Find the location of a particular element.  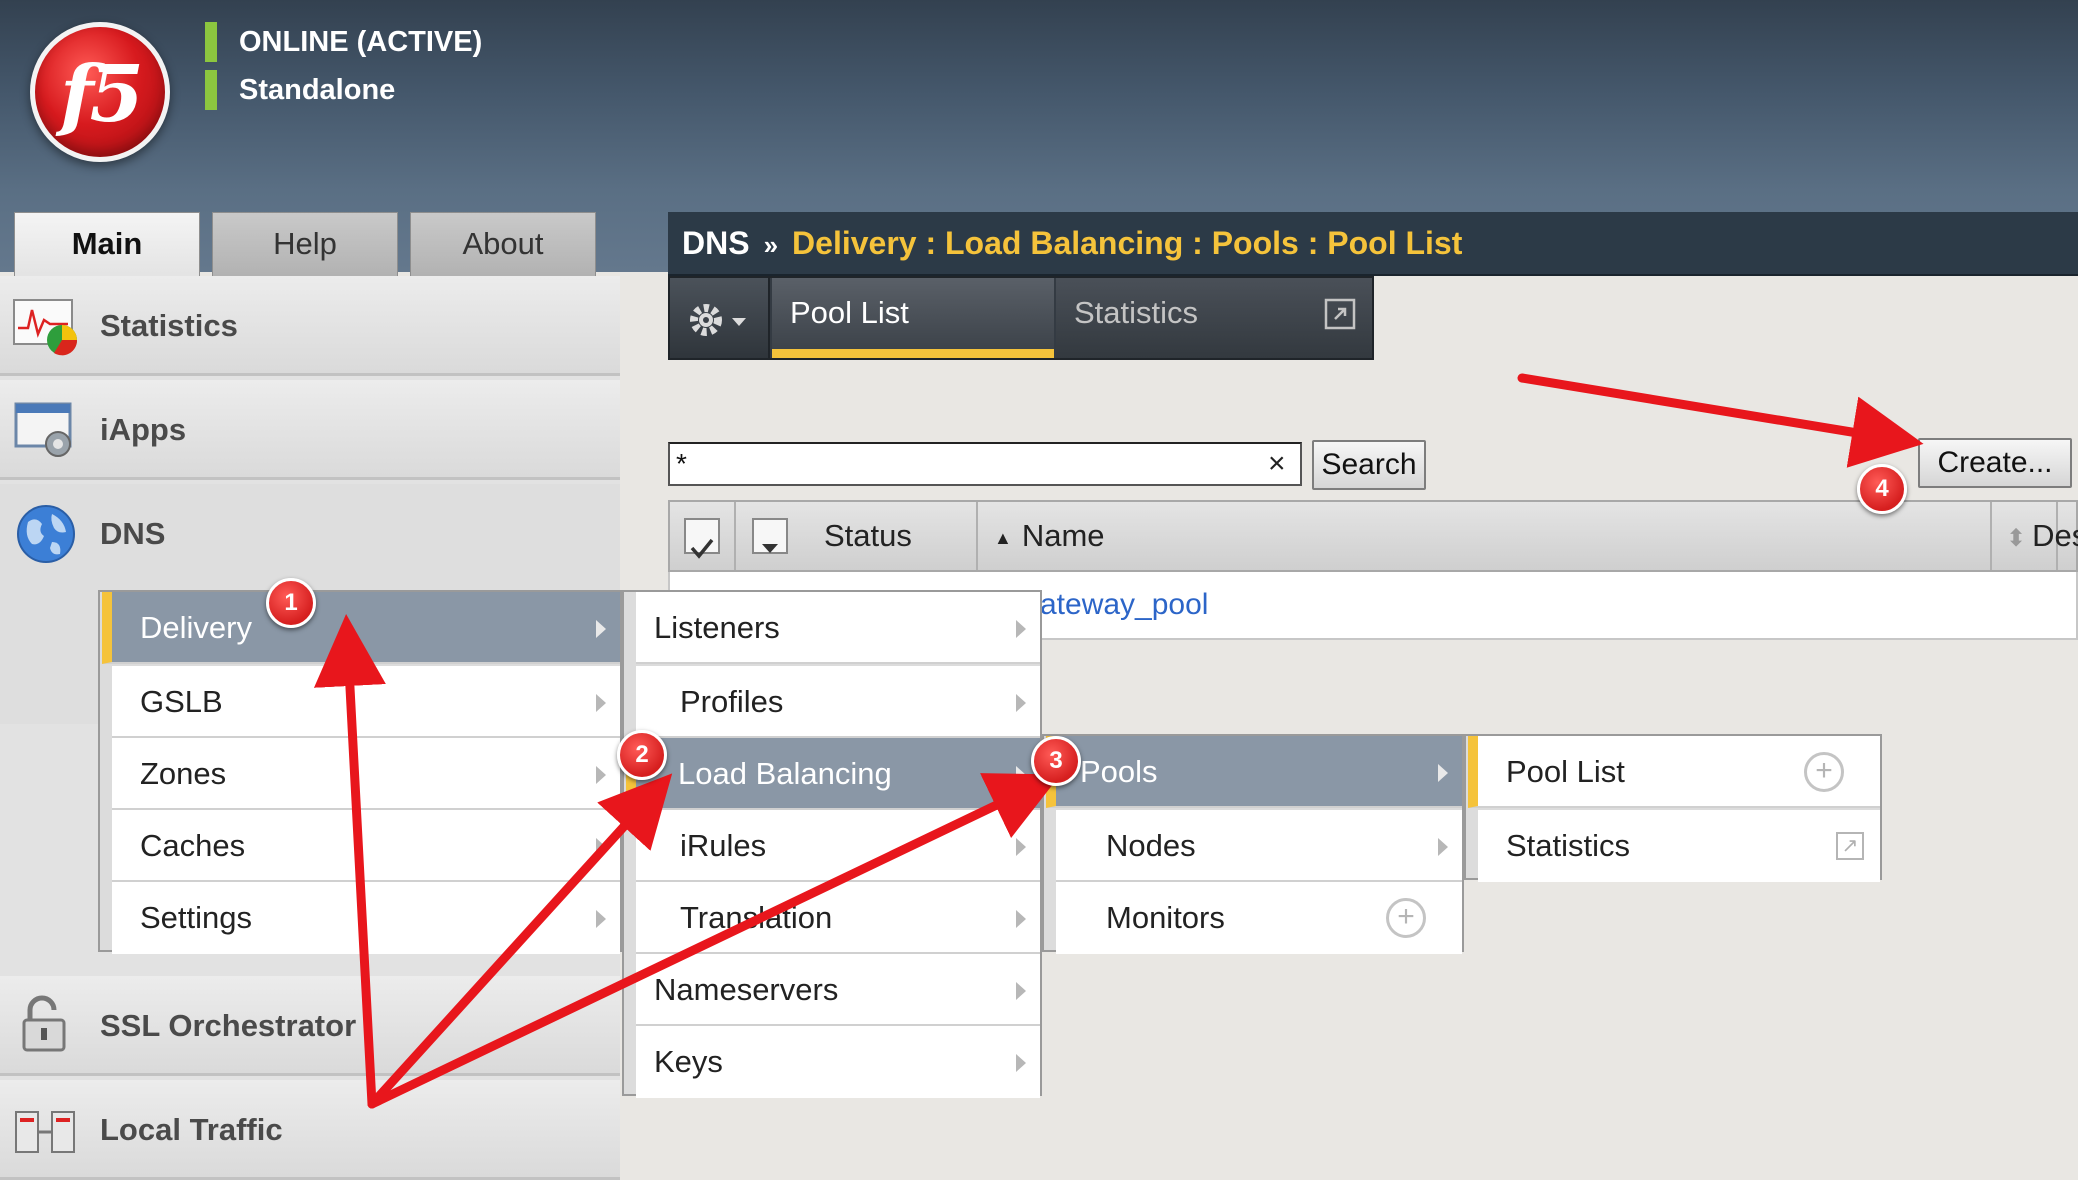

menu-item-pool-statistics: Statistics ↗ is located at coordinates (1679, 846).